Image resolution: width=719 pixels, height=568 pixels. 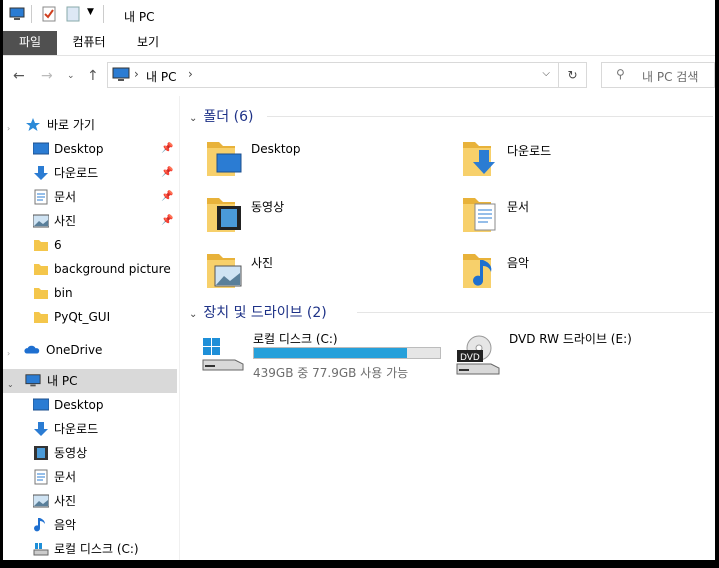 I want to click on folder-tile-downloads: 다운로드, so click(x=562, y=162).